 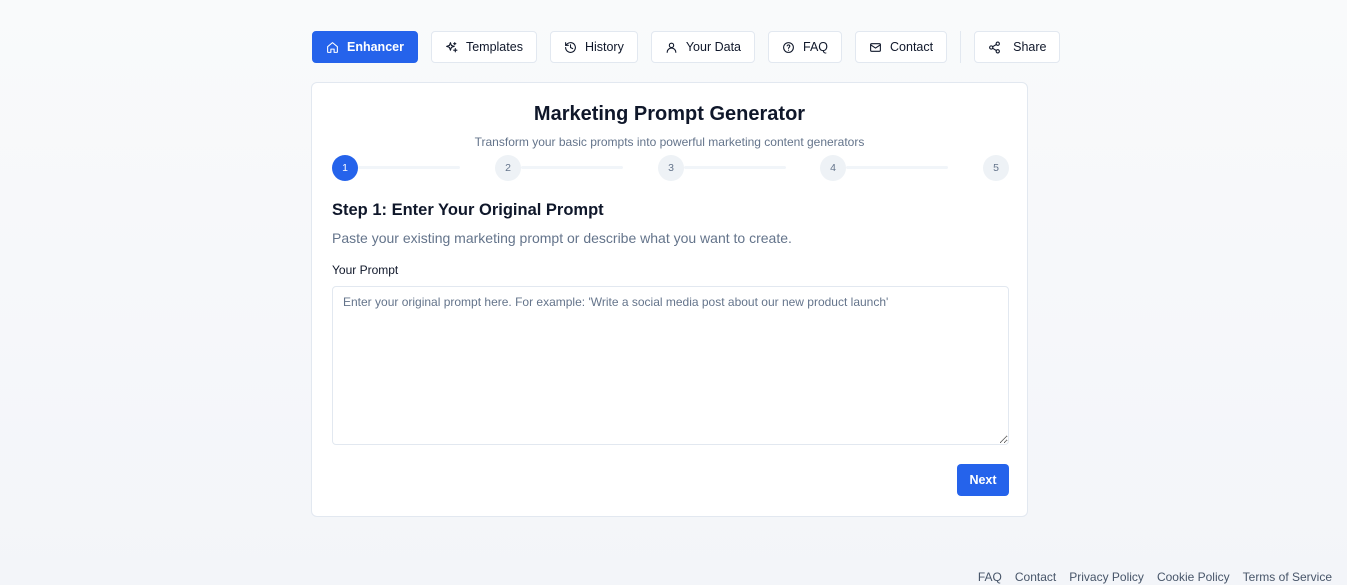 I want to click on sparkles-icon, so click(x=452, y=46).